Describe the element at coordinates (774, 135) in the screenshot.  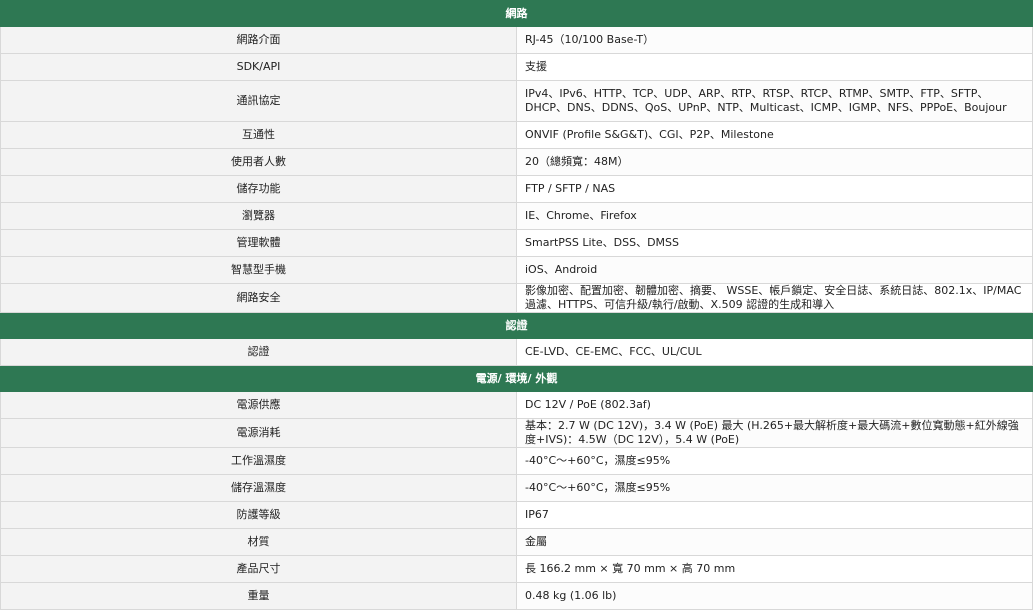
I see `row-value: ONVIF (Profile S&G&T)、CGI、P2P、Milestone` at that location.